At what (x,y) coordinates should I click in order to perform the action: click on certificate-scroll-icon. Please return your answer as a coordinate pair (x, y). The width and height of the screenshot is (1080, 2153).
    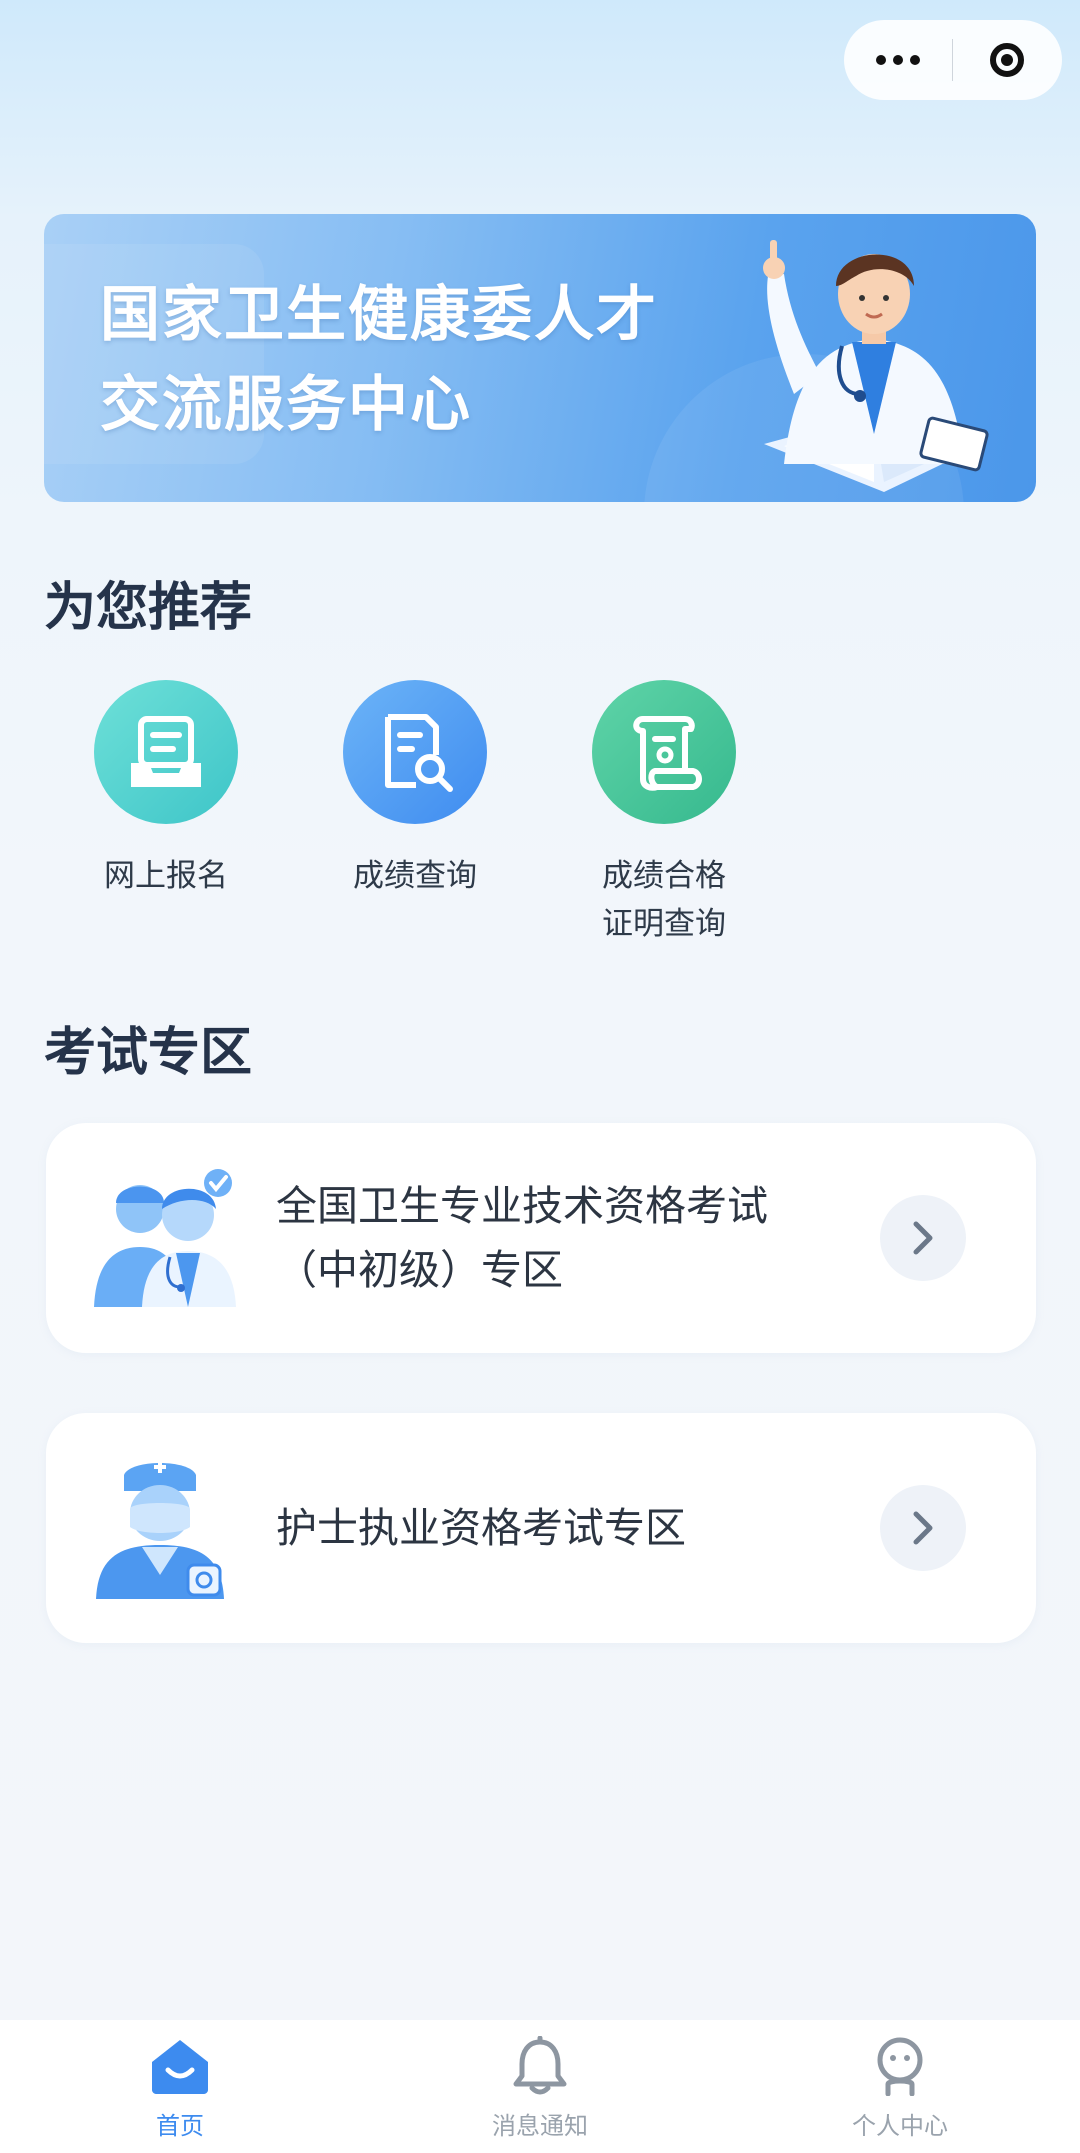
    Looking at the image, I should click on (664, 752).